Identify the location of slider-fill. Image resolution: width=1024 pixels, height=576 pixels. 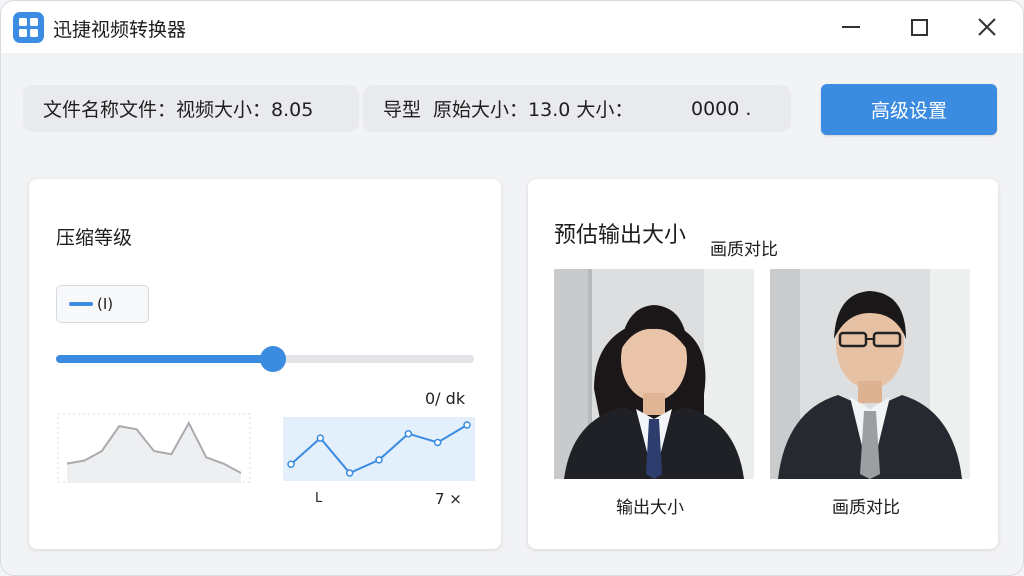
(165, 359).